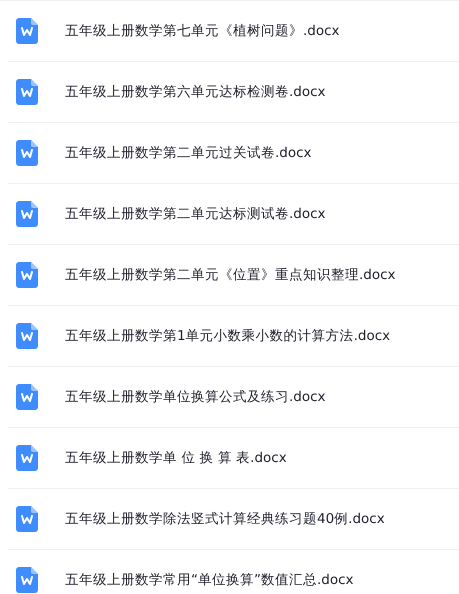 The image size is (459, 594). What do you see at coordinates (176, 458) in the screenshot?
I see `file-name: 五年级上册数学单 位 换 算 表.docx` at bounding box center [176, 458].